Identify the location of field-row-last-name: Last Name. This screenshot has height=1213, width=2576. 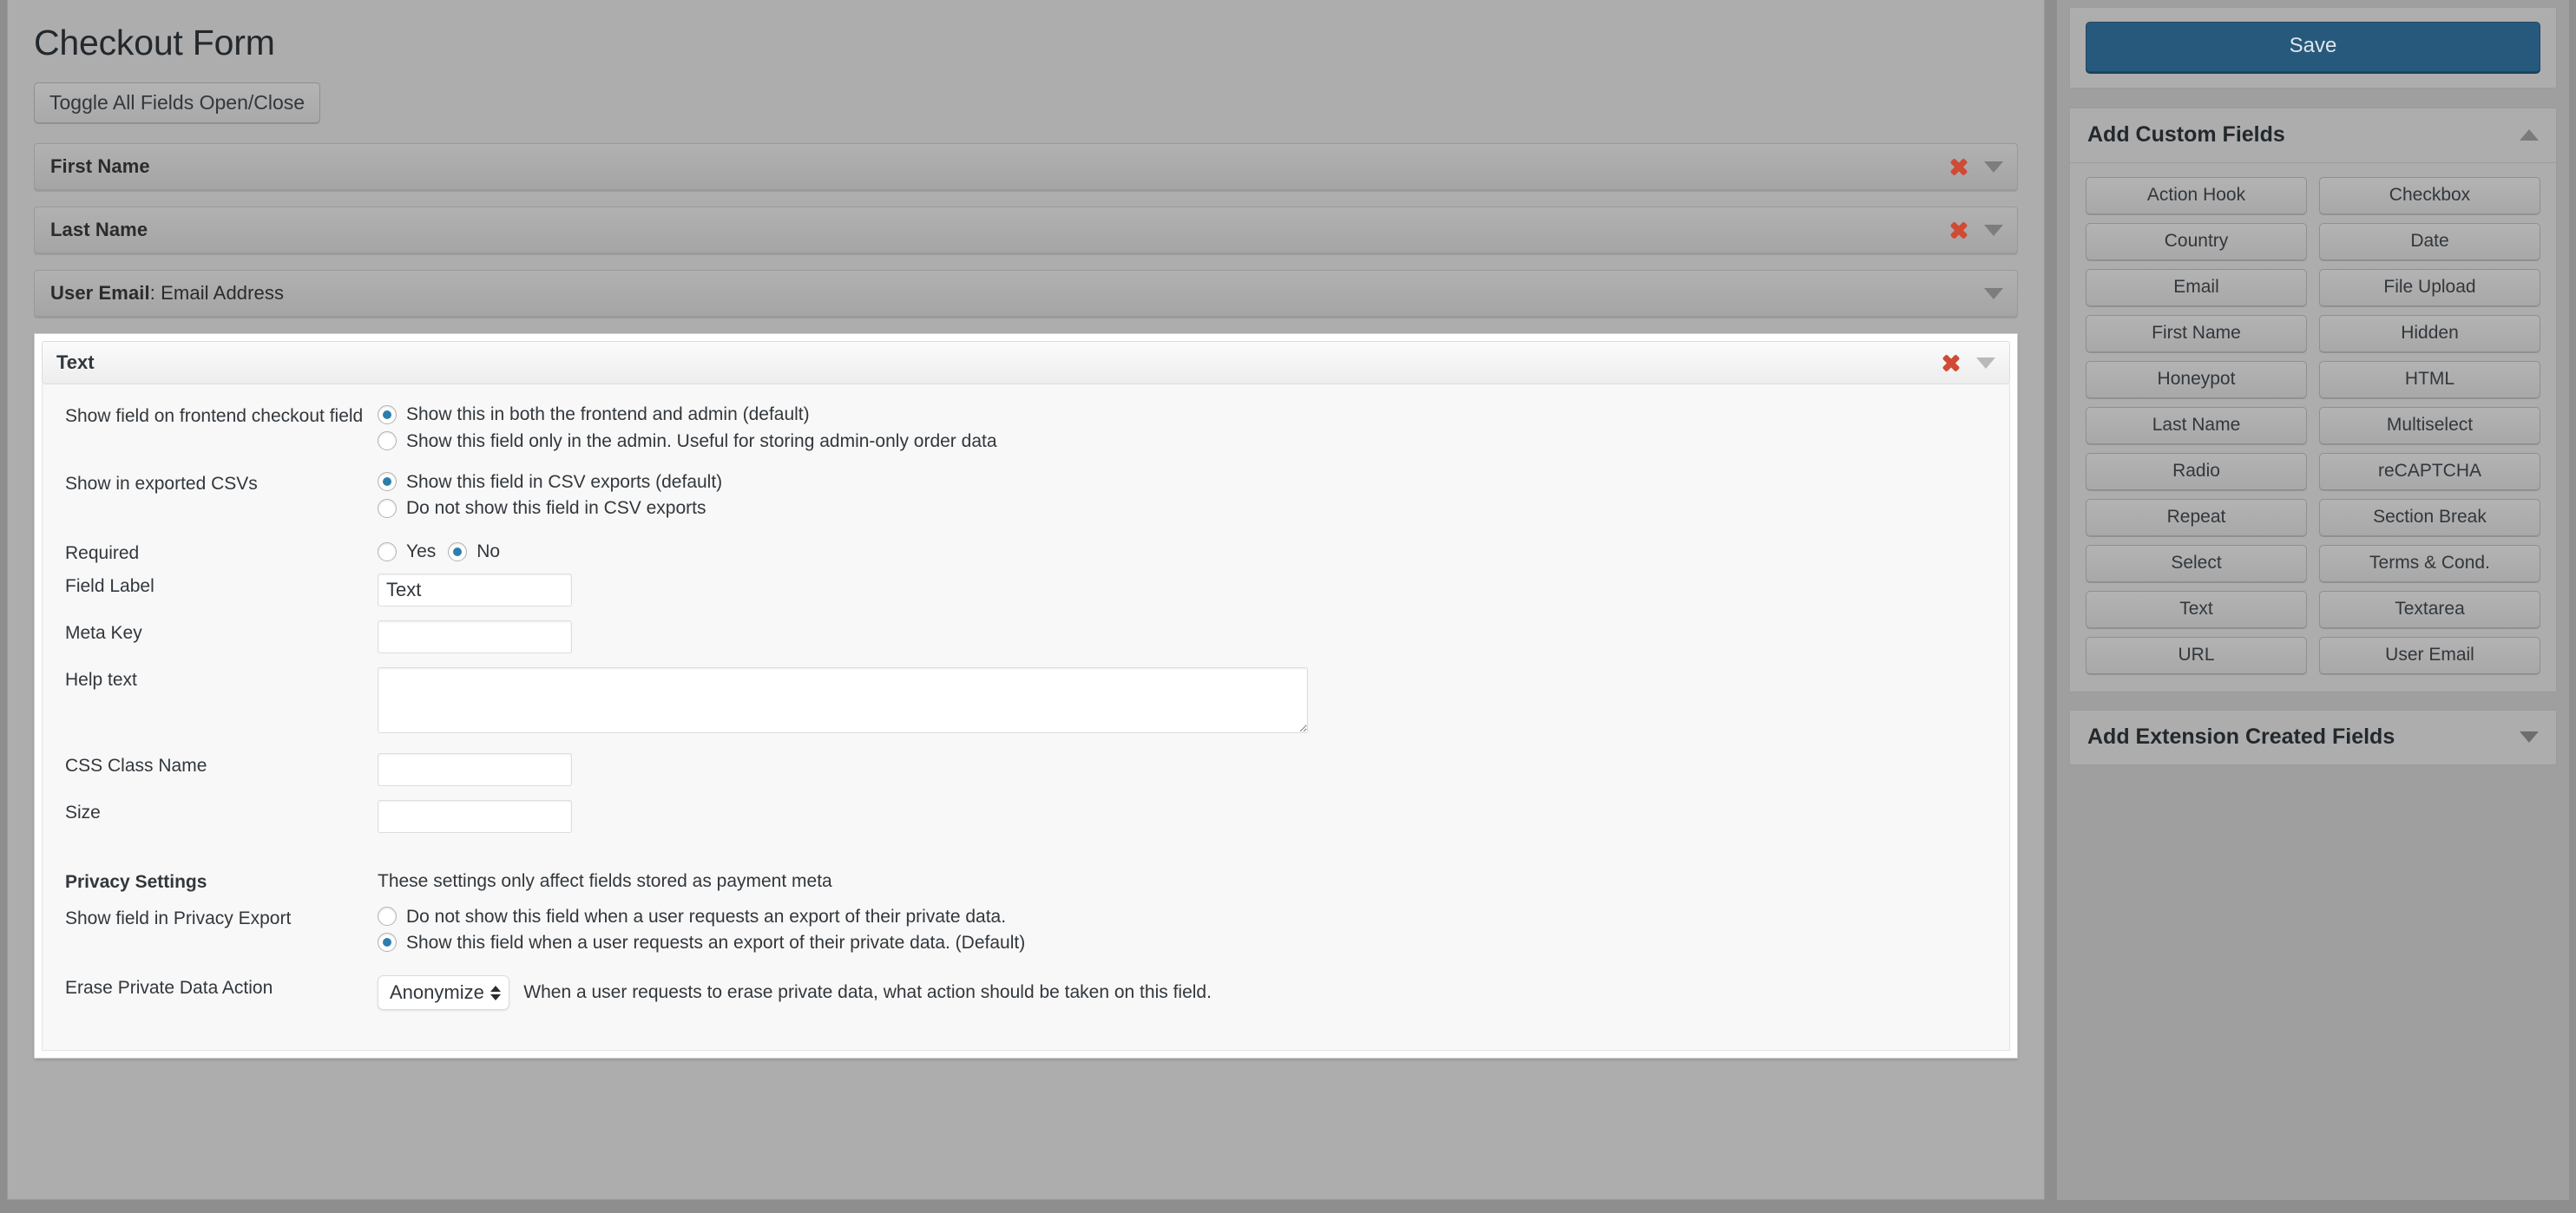
(1026, 230).